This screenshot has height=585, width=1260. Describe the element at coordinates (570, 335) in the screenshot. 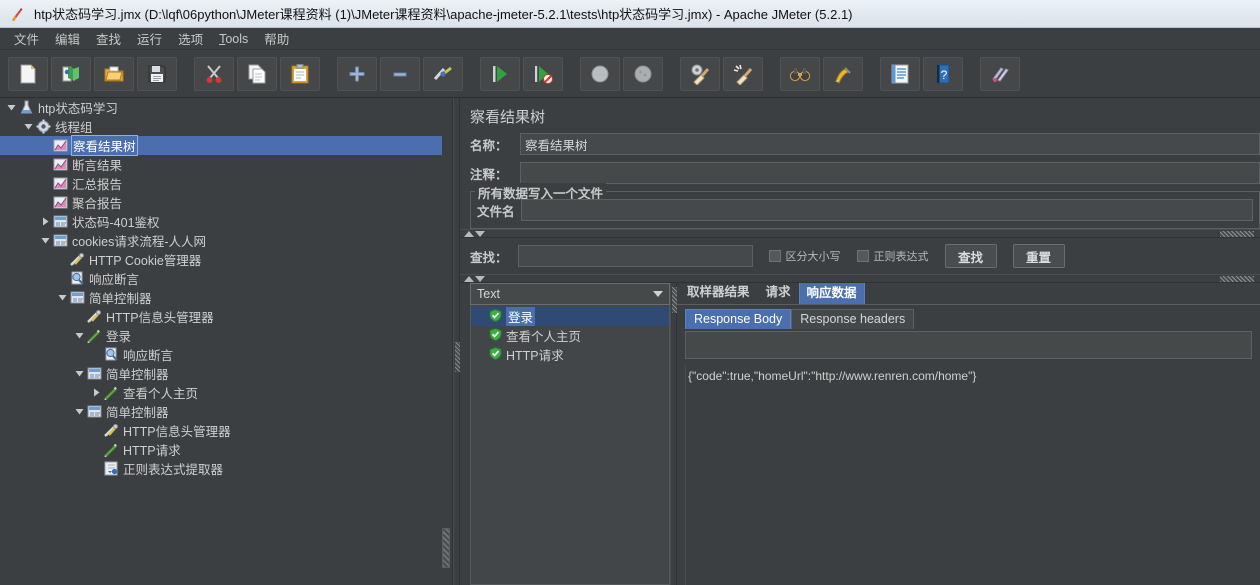

I see `sample-result-row: 查看个人主页` at that location.